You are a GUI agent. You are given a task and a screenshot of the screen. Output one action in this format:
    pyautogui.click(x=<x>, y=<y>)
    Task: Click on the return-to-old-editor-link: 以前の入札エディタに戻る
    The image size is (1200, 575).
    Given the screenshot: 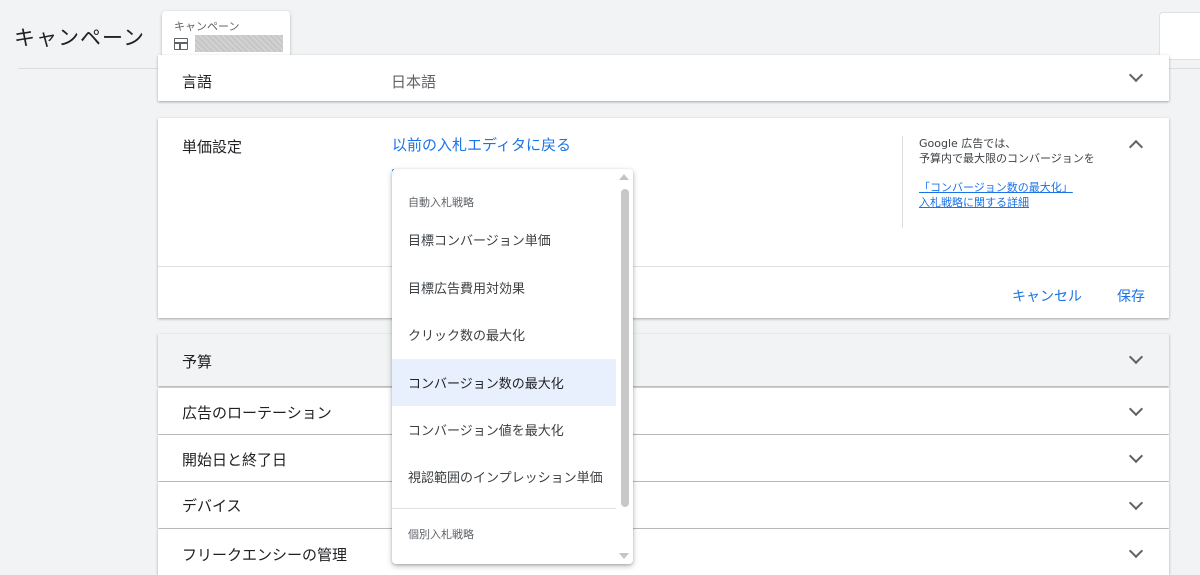 What is the action you would take?
    pyautogui.click(x=481, y=144)
    